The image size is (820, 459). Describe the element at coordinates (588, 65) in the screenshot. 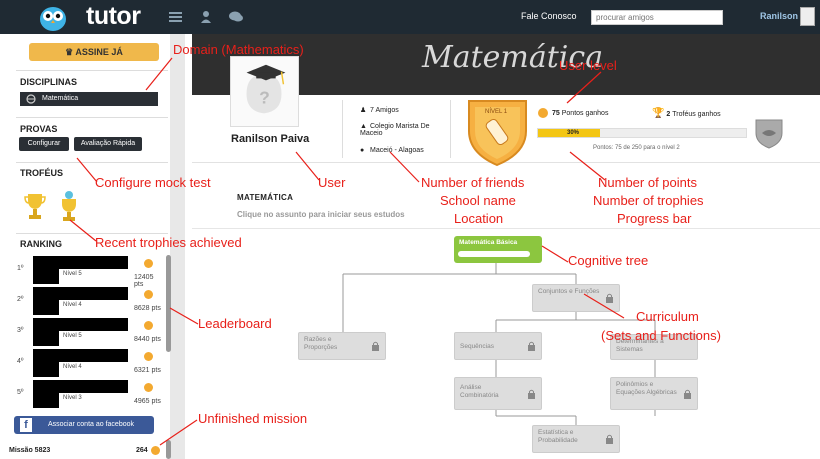

I see `annotation-user-level: User level` at that location.